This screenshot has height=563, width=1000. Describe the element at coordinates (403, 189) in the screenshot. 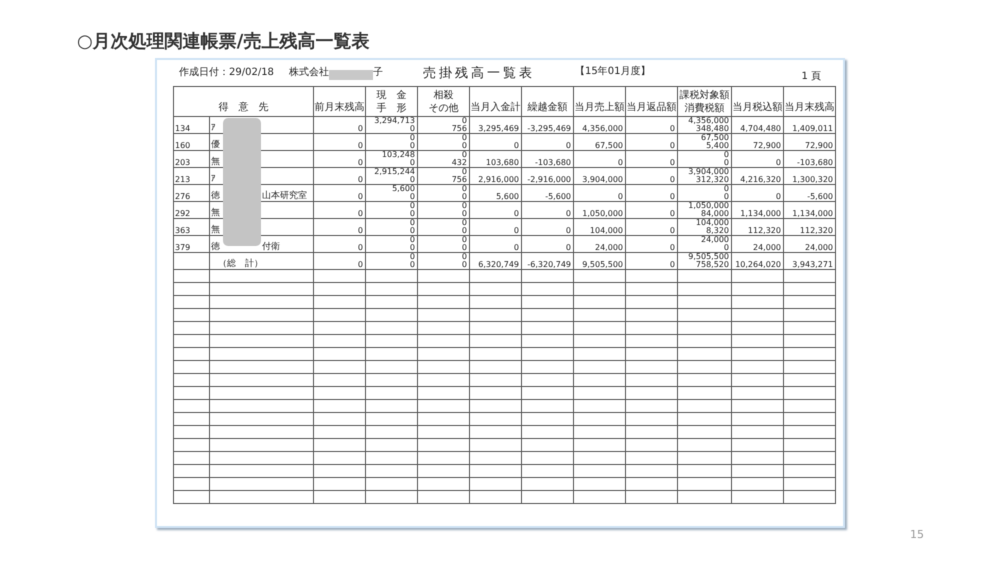

I see `cell-value: 5,600` at that location.